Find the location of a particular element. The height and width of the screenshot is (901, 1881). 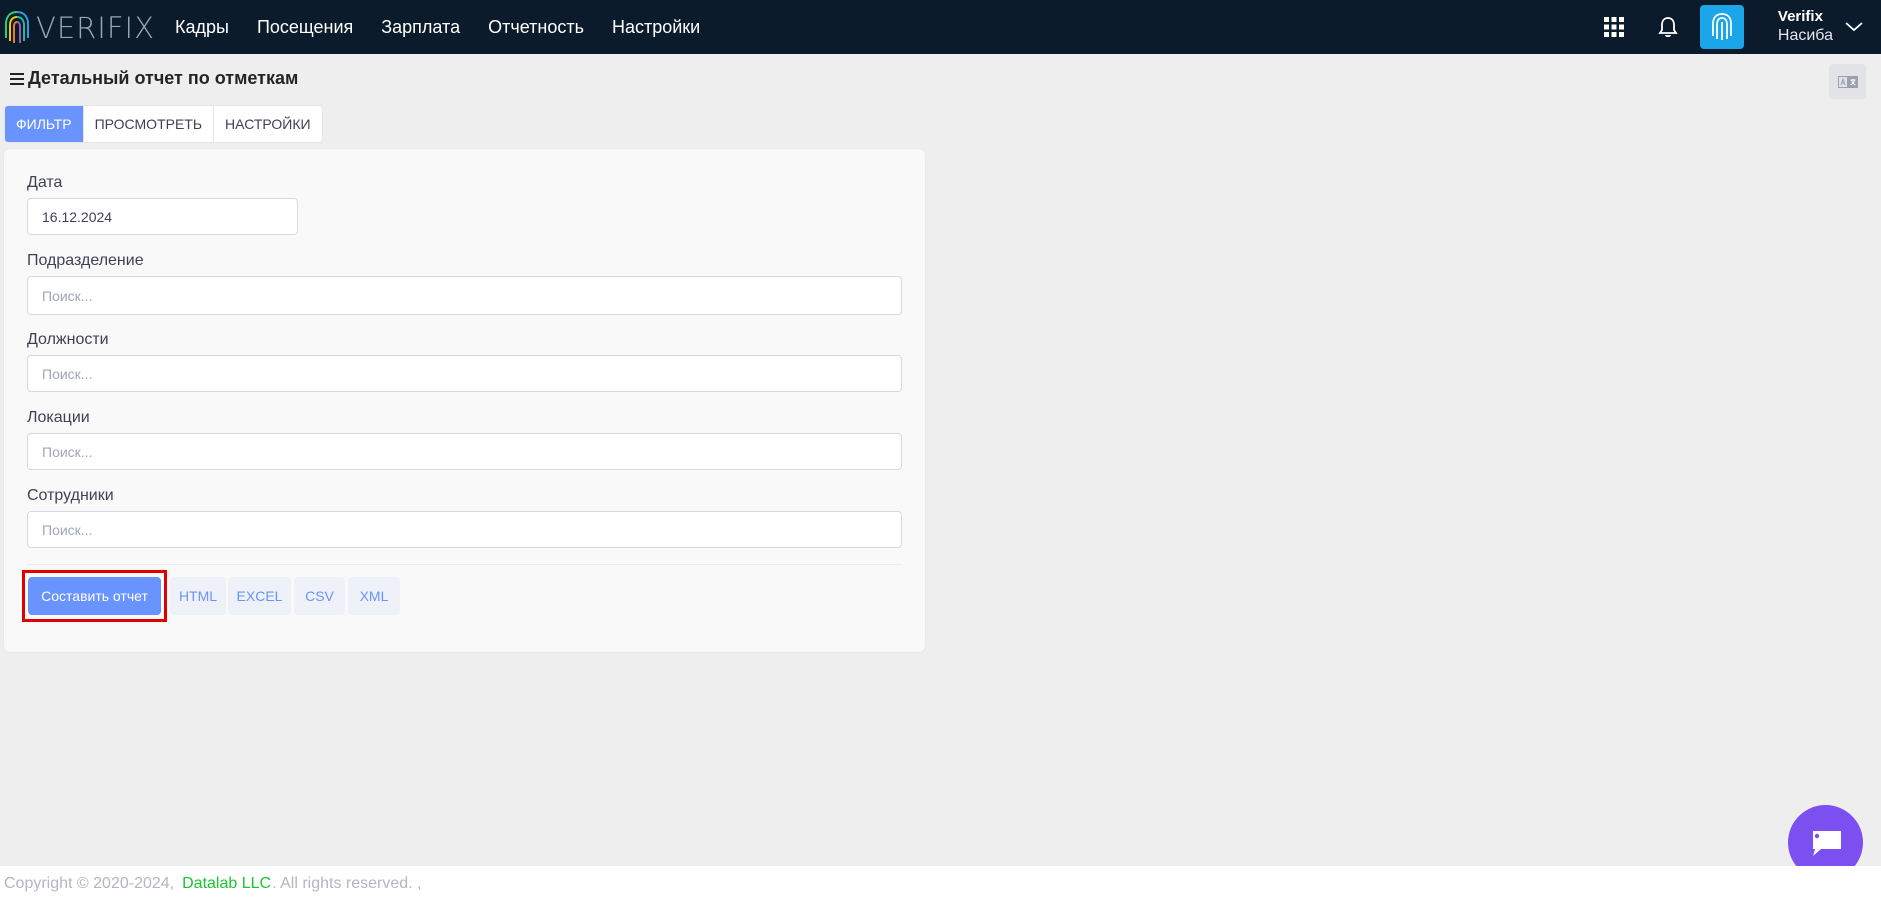

date-input is located at coordinates (162, 216).